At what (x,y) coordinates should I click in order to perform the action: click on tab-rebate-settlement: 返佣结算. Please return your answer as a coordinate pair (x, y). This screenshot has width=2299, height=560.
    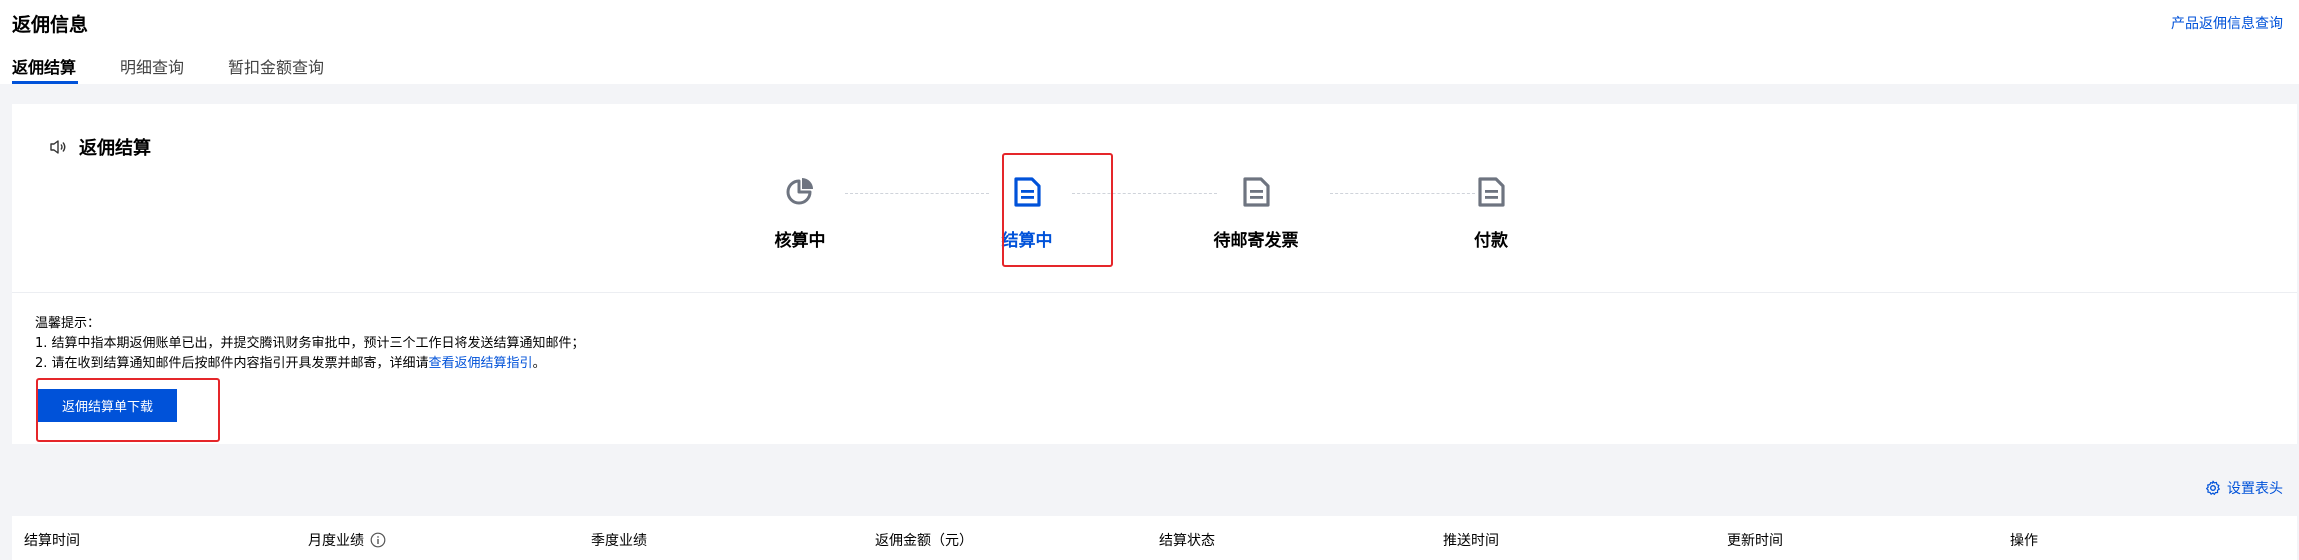
    Looking at the image, I should click on (44, 66).